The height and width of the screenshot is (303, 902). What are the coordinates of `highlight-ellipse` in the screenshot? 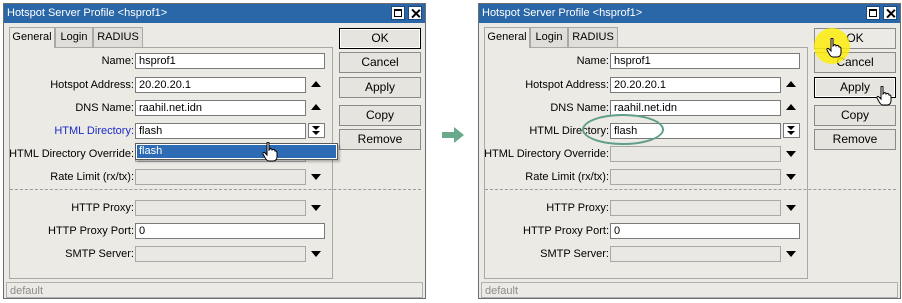 It's located at (623, 129).